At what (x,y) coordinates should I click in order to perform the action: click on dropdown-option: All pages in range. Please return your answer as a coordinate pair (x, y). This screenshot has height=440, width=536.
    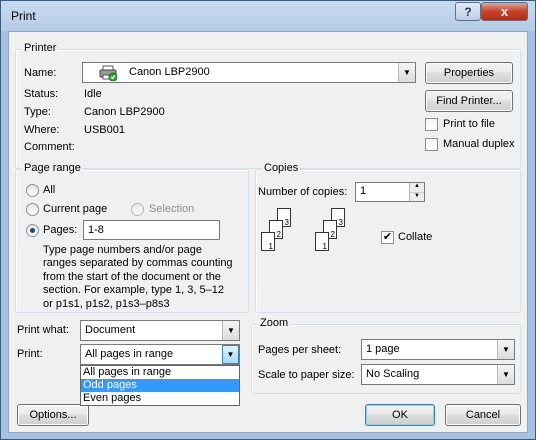
    Looking at the image, I should click on (160, 372).